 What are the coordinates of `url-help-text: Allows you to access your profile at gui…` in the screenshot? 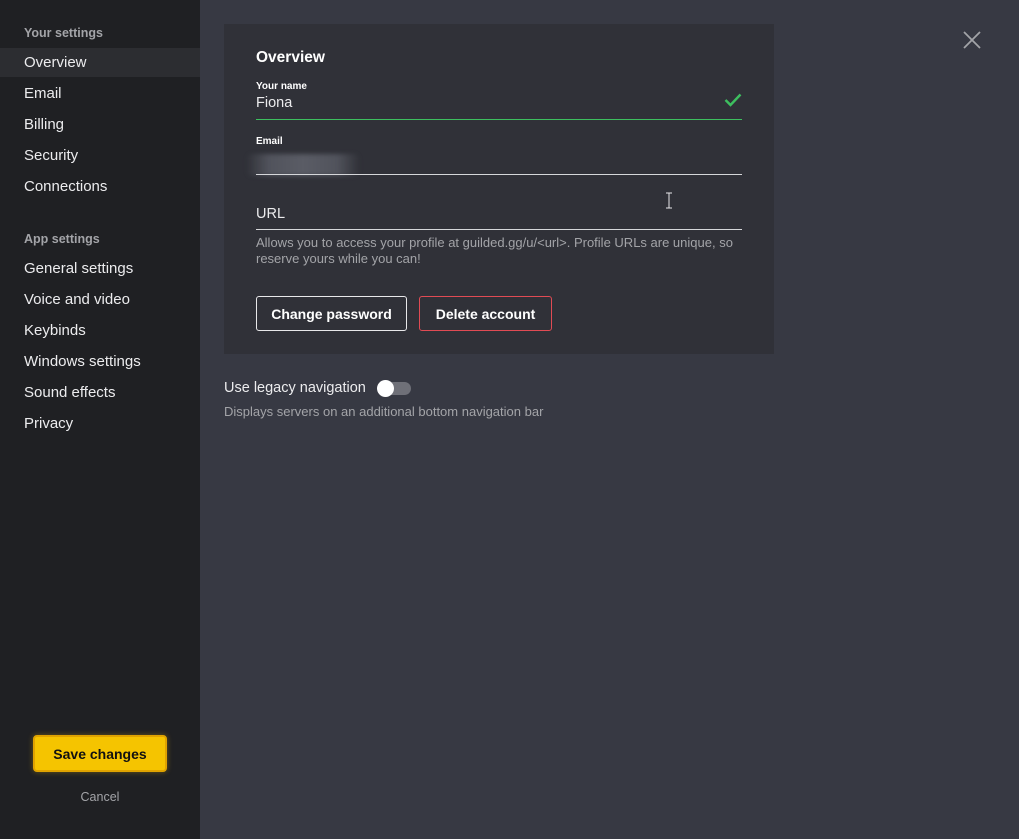 It's located at (494, 250).